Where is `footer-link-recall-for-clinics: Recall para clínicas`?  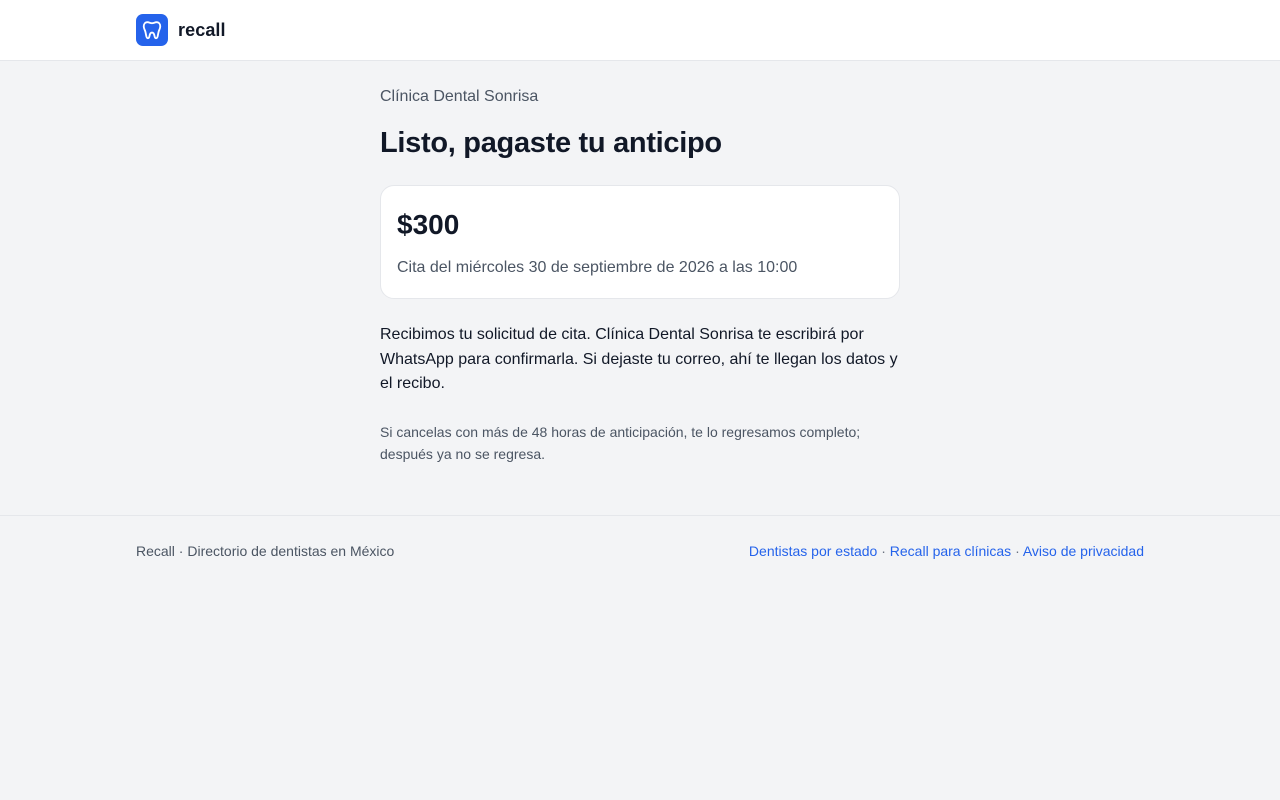
footer-link-recall-for-clinics: Recall para clínicas is located at coordinates (950, 551).